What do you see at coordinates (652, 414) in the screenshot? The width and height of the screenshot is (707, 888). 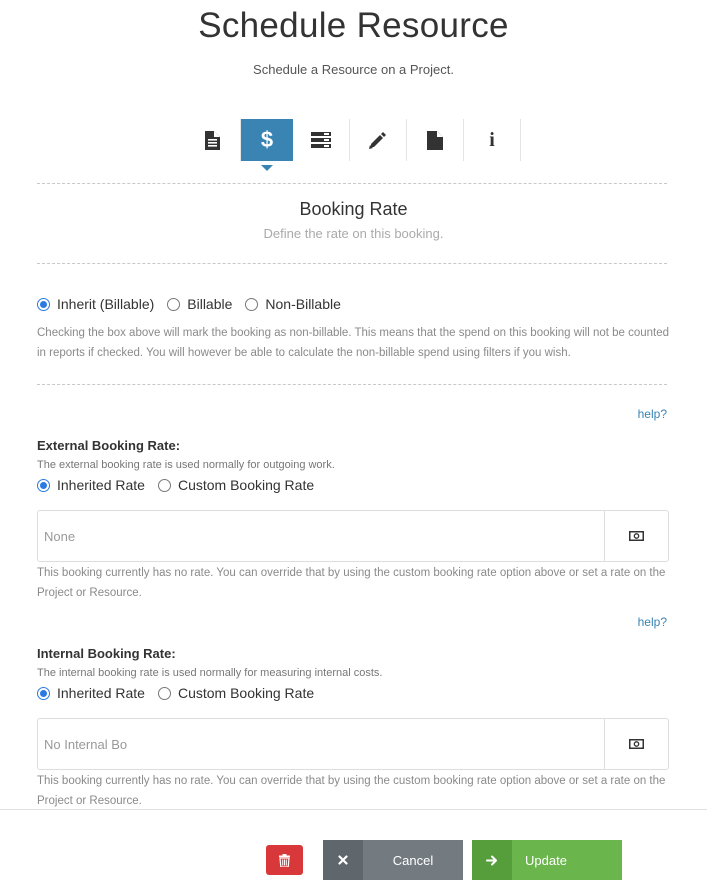 I see `external-help-link: help?` at bounding box center [652, 414].